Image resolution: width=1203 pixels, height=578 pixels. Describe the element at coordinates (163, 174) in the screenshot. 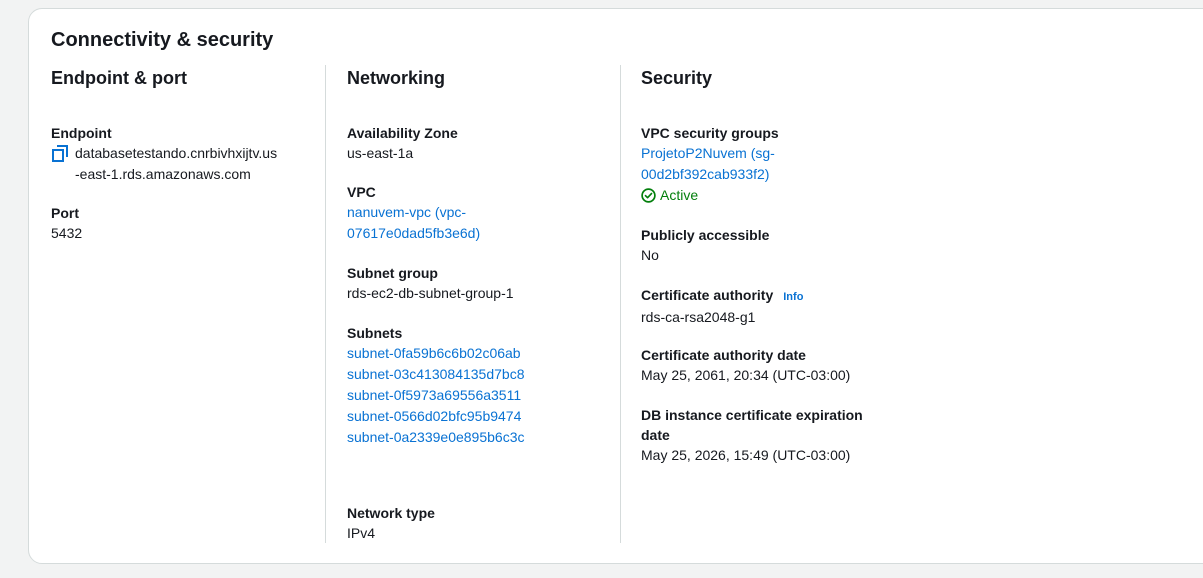

I see `endpoint-value-line: -east-1.rds.amazonaws.com` at that location.